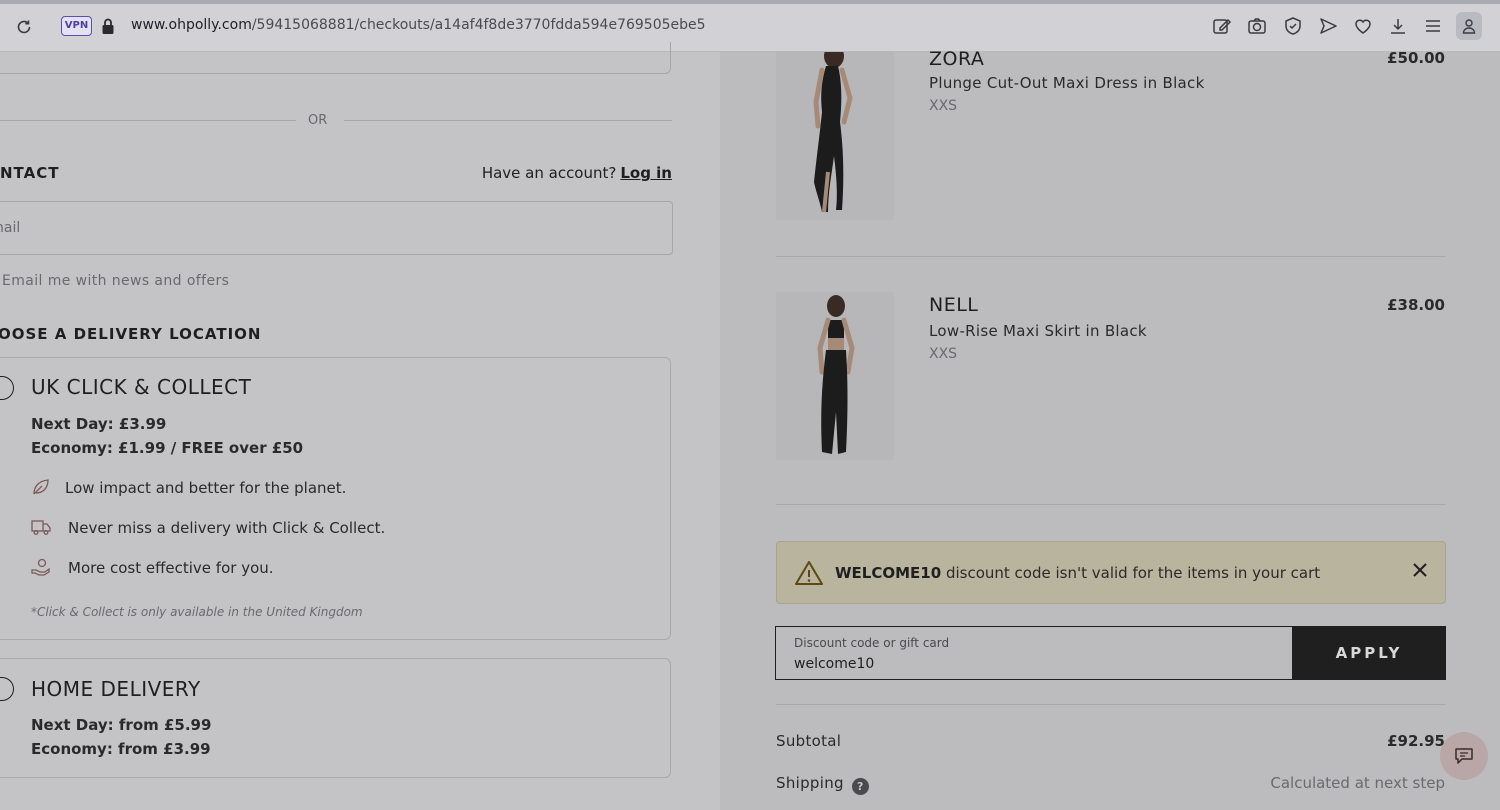 The width and height of the screenshot is (1500, 810). I want to click on email-field, so click(336, 228).